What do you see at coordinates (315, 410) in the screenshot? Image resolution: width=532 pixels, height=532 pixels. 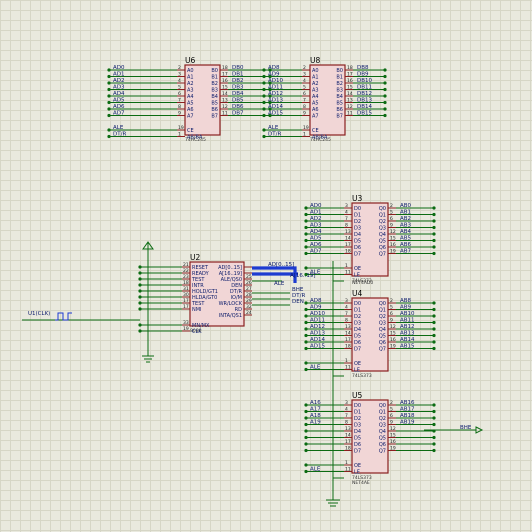 I see `net-label: A17` at bounding box center [315, 410].